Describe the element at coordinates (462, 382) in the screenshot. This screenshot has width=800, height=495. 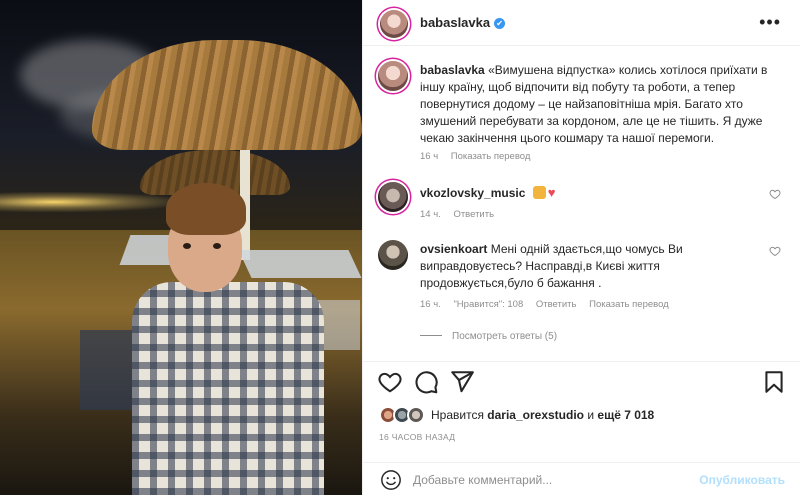
I see `paper-plane-icon` at that location.